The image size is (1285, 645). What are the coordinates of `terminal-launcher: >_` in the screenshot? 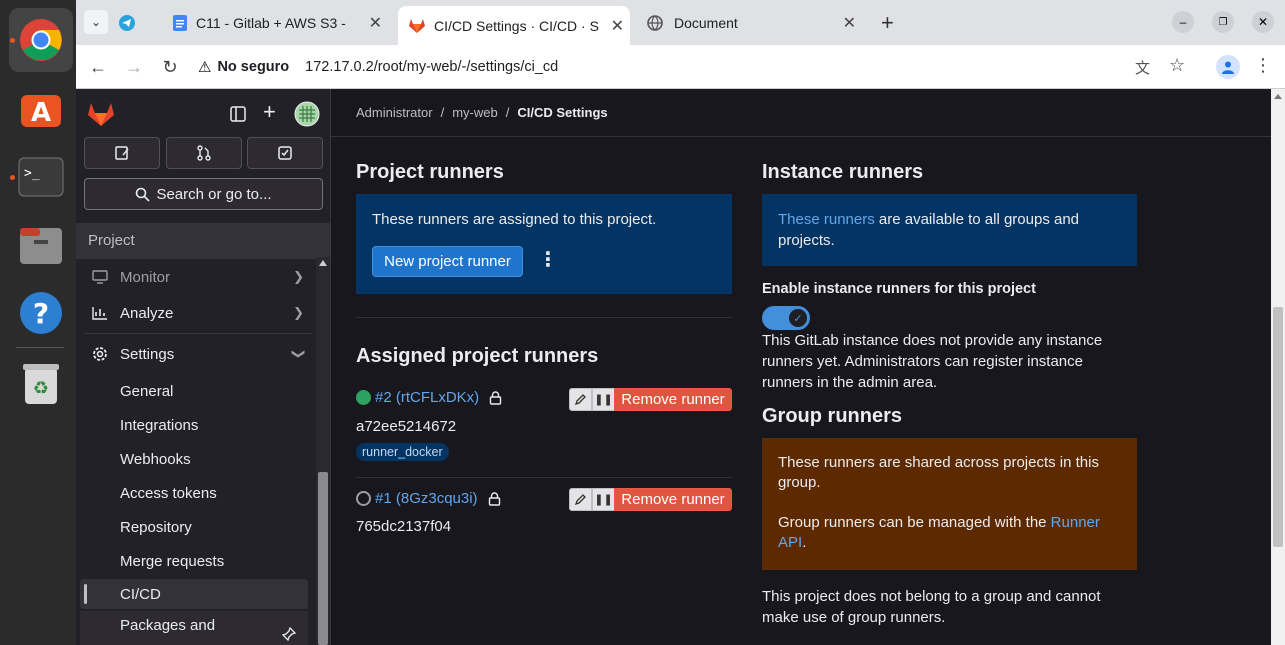 It's located at (41, 177).